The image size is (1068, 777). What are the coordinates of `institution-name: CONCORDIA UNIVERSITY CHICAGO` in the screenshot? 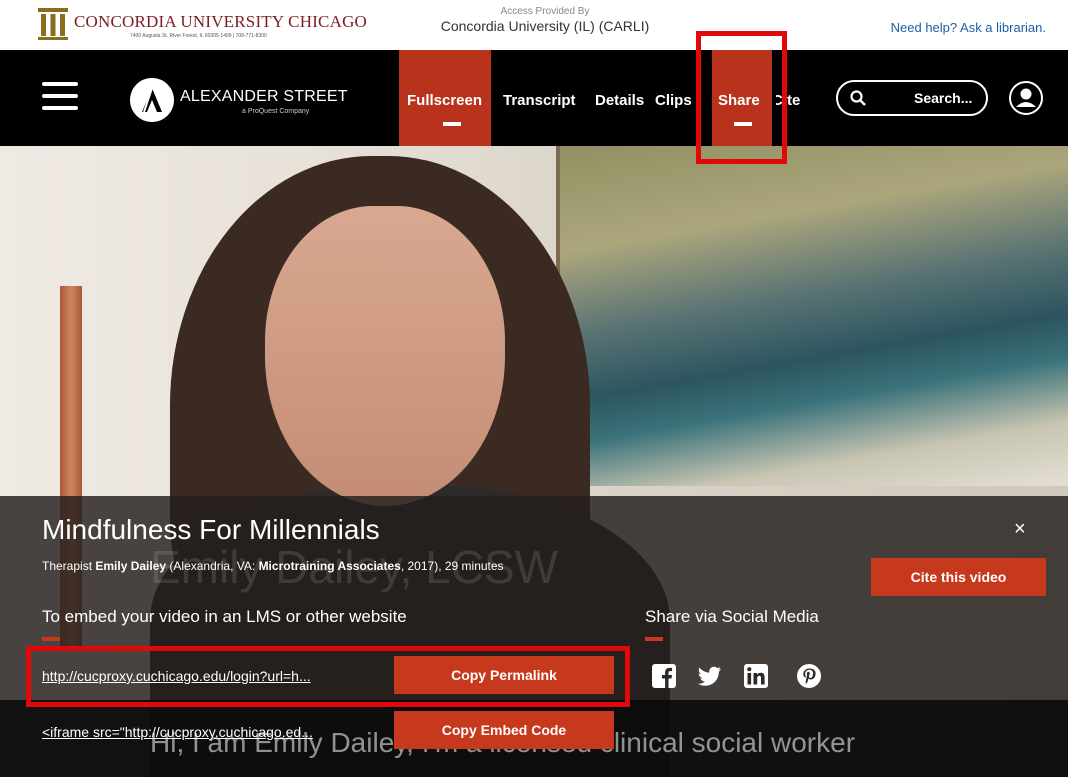 It's located at (221, 21).